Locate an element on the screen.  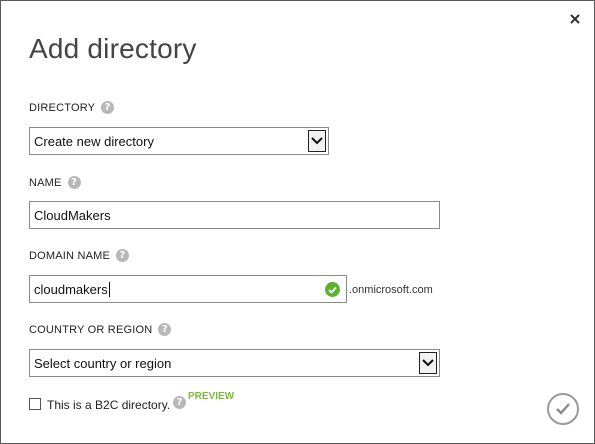
directory-label-row: DIRECTORY ? is located at coordinates (72, 107).